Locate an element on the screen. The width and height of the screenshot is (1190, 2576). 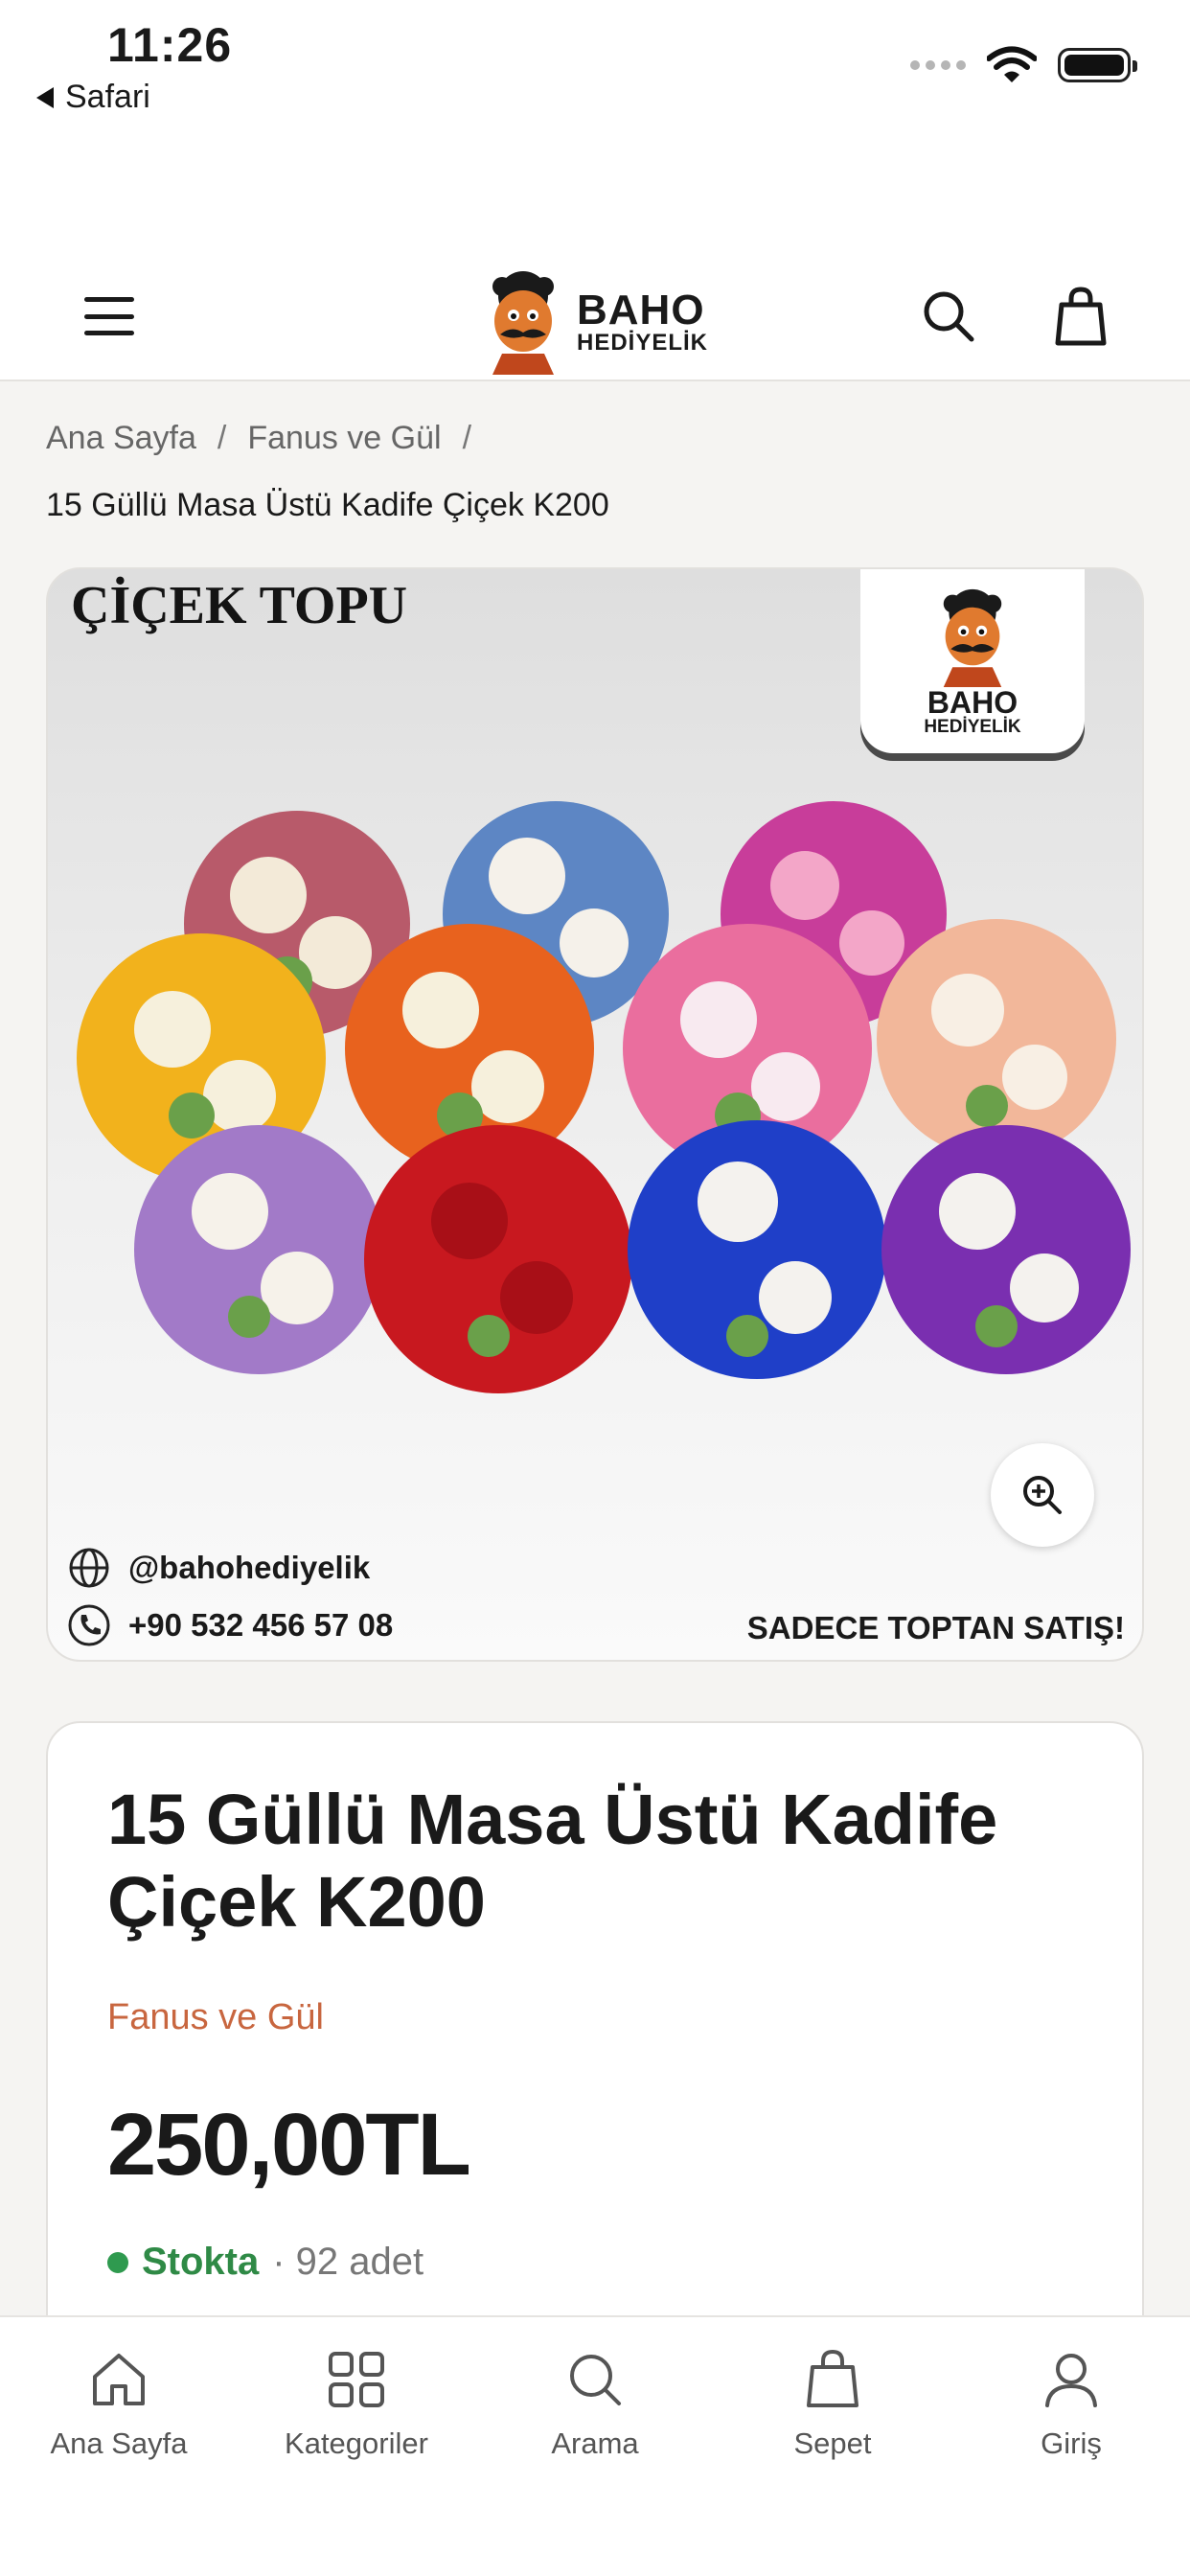
wifi-icon is located at coordinates (1012, 64).